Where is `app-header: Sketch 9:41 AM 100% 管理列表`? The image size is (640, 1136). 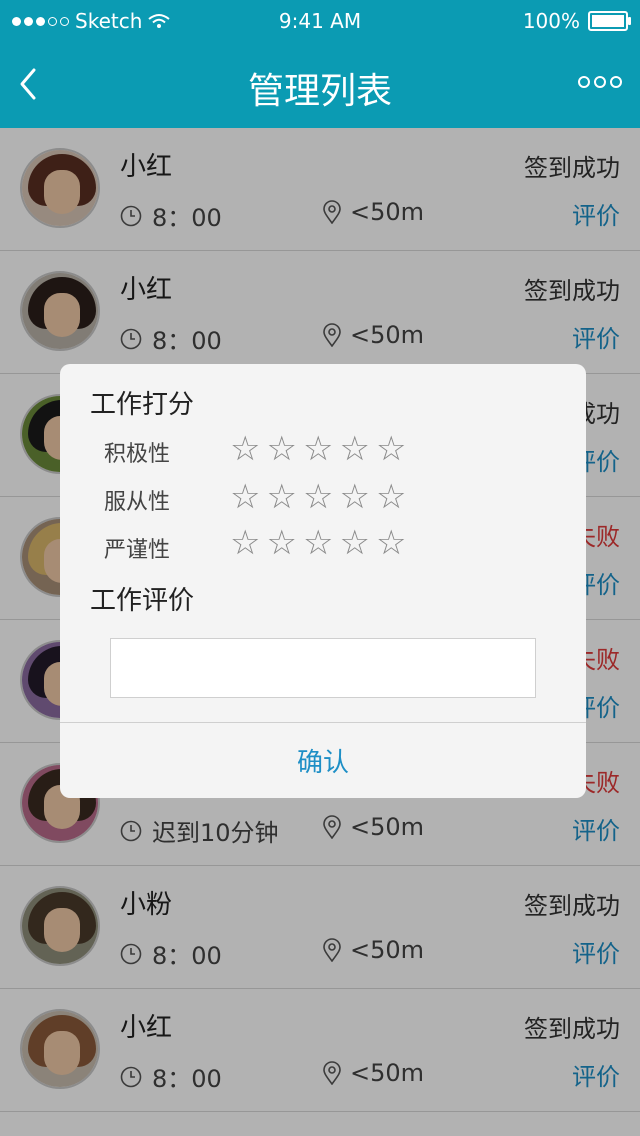 app-header: Sketch 9:41 AM 100% 管理列表 is located at coordinates (320, 64).